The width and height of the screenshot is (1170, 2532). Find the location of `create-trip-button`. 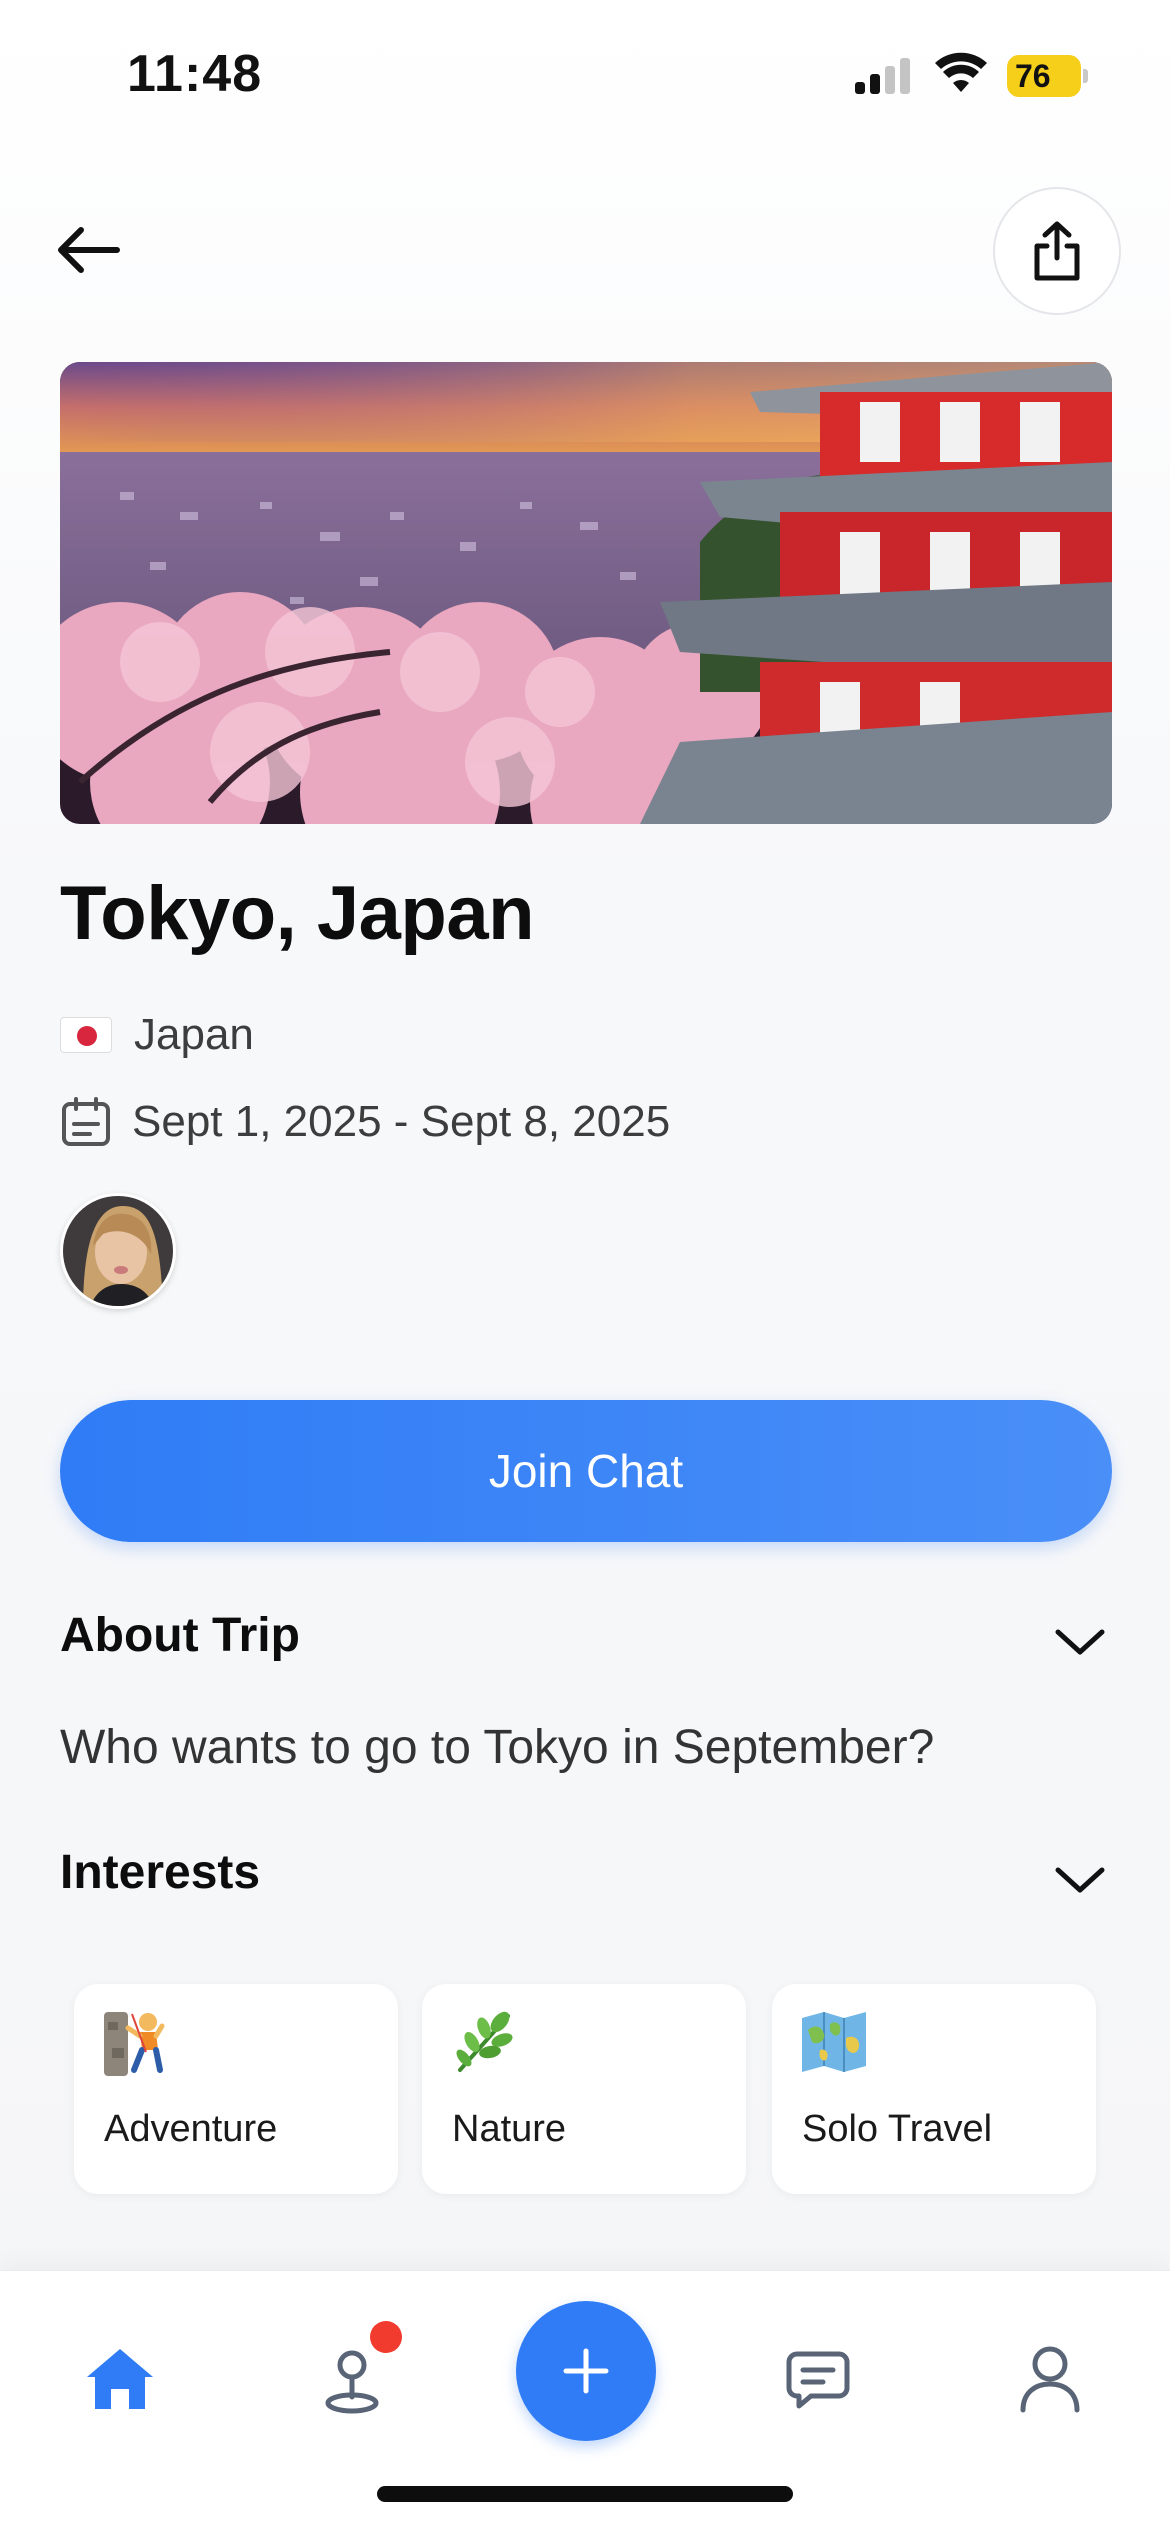

create-trip-button is located at coordinates (586, 2371).